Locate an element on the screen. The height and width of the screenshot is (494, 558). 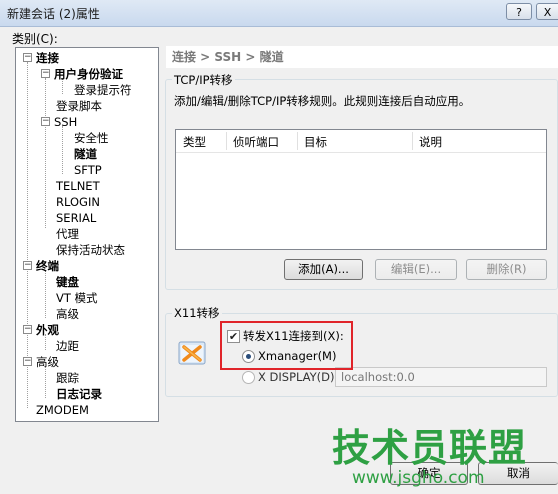
tree-item-authentication: 用户身份验证 is located at coordinates (88, 74).